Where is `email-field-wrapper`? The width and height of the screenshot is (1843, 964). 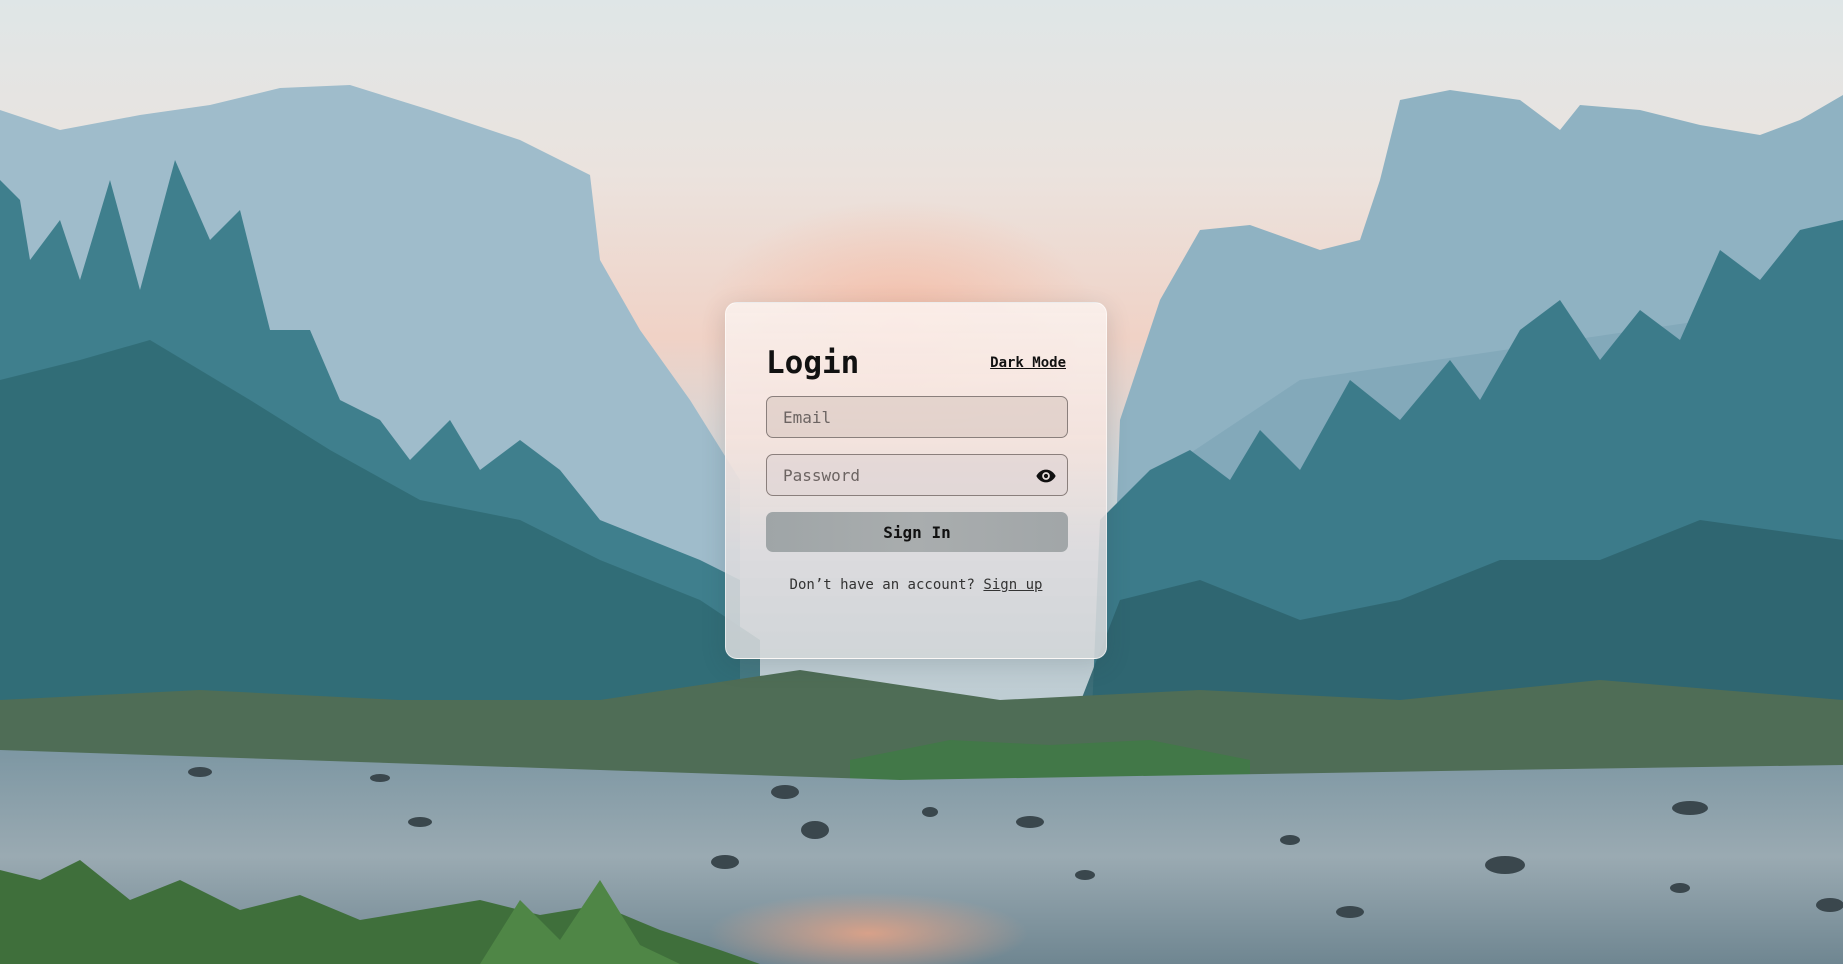
email-field-wrapper is located at coordinates (917, 417).